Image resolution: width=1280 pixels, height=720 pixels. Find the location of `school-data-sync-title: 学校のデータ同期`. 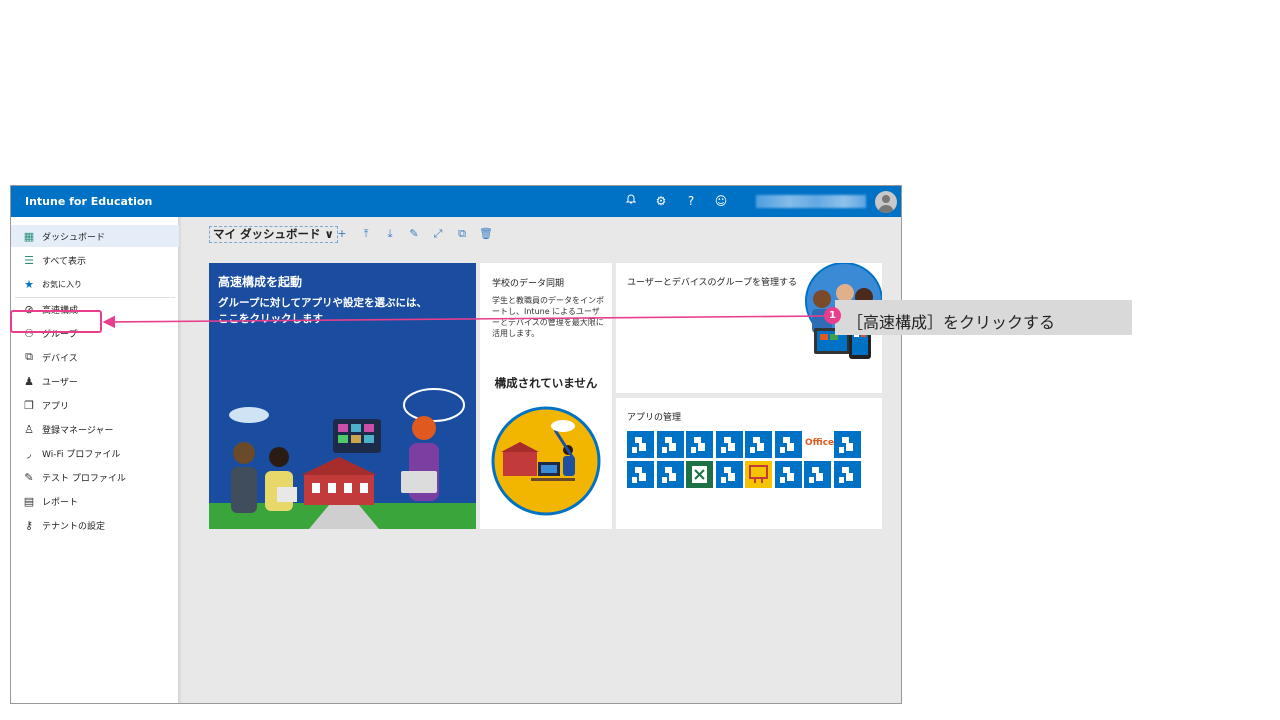

school-data-sync-title: 学校のデータ同期 is located at coordinates (528, 284).